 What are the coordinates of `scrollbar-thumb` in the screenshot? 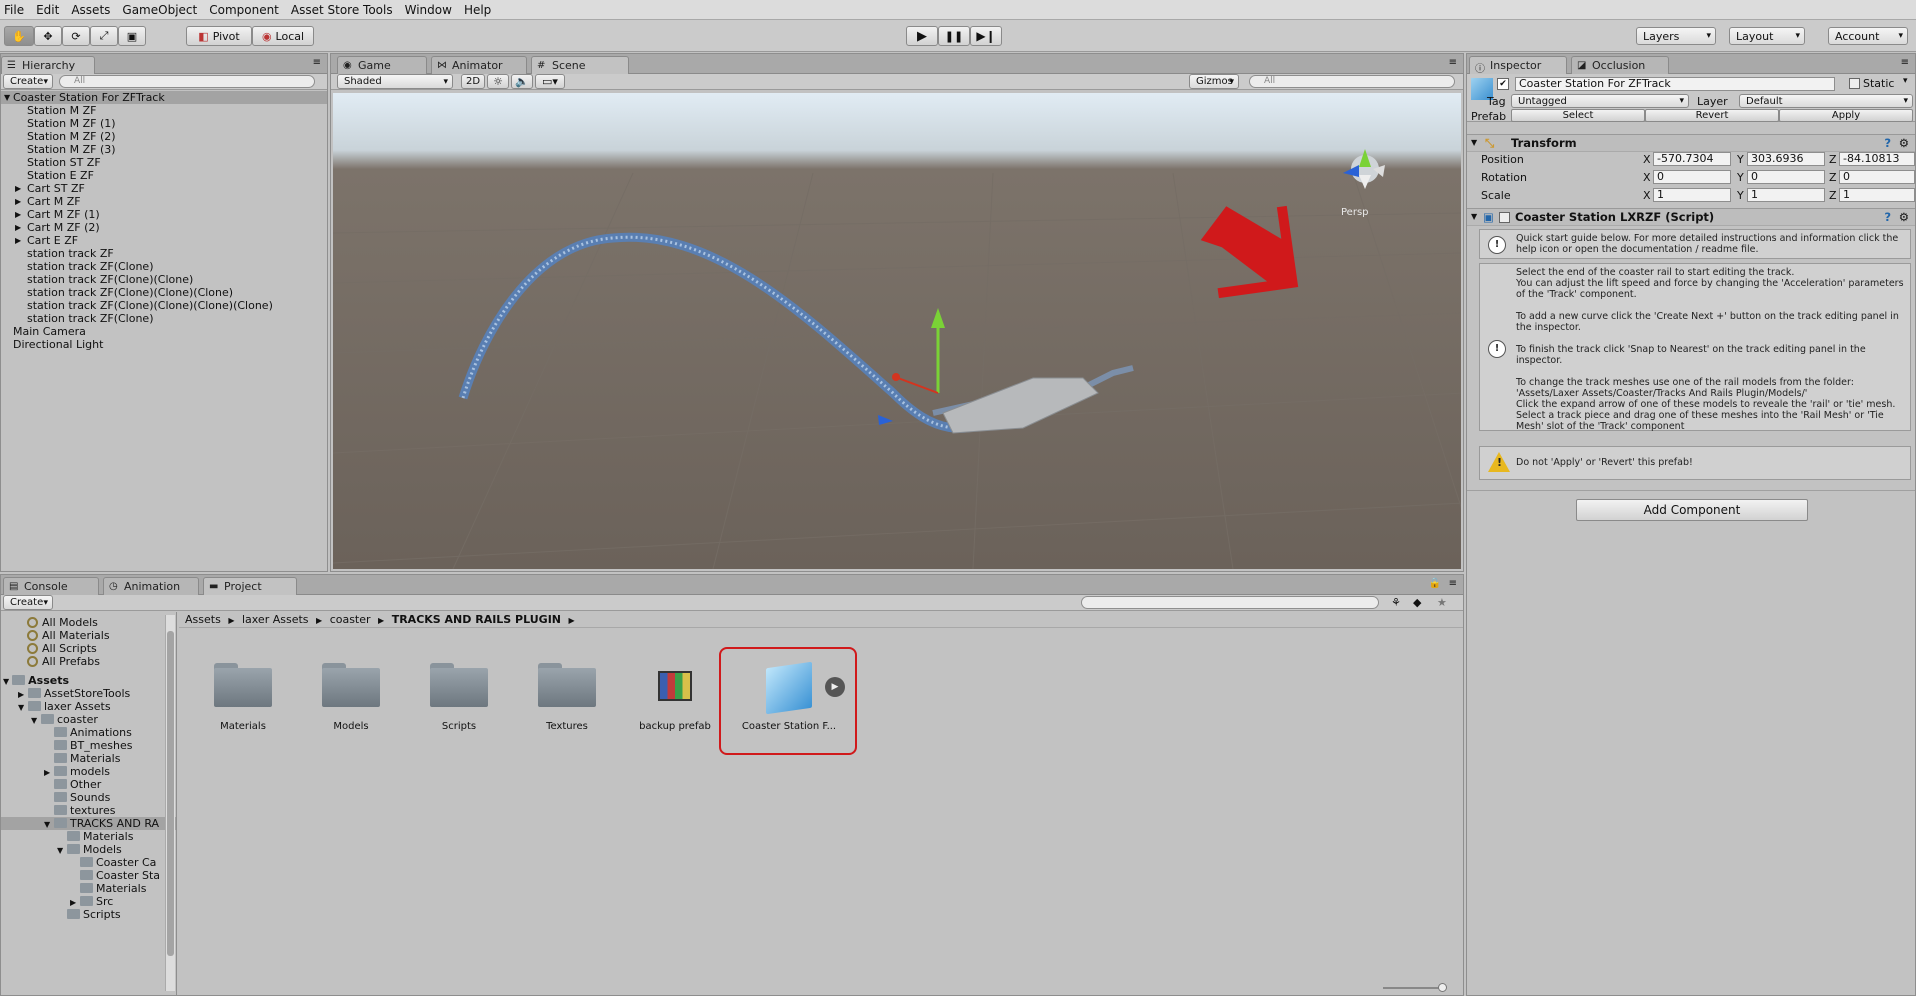 It's located at (170, 793).